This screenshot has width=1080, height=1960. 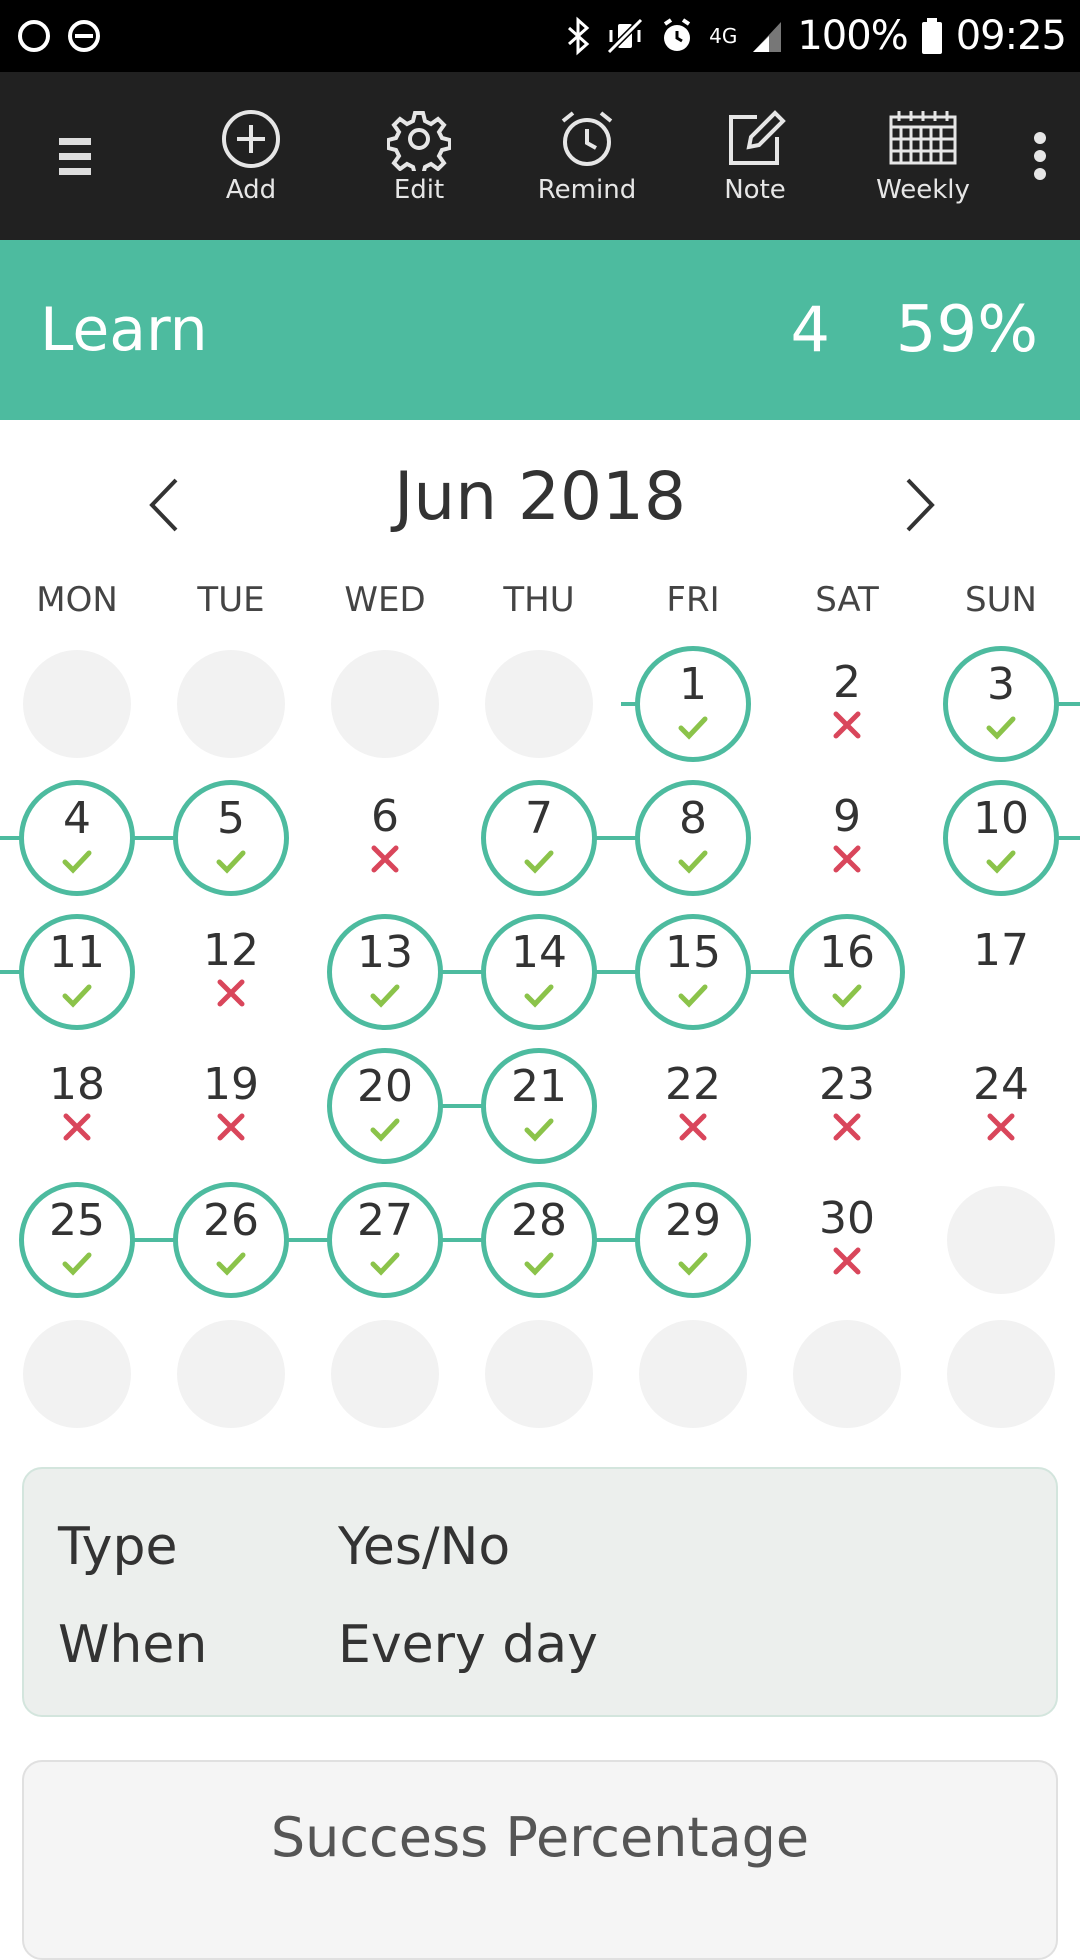 I want to click on calendar-day: 28, so click(x=539, y=1240).